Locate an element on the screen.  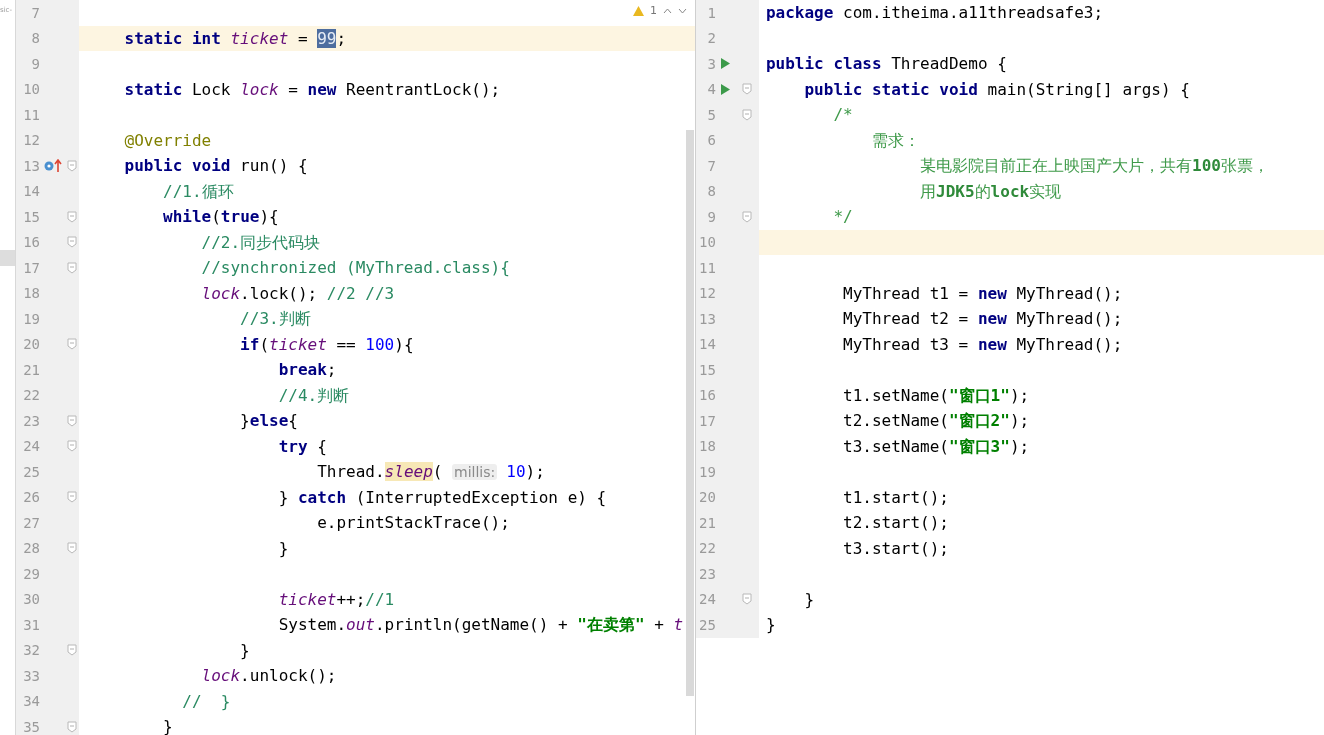
line-number: 30 is located at coordinates (31, 599).